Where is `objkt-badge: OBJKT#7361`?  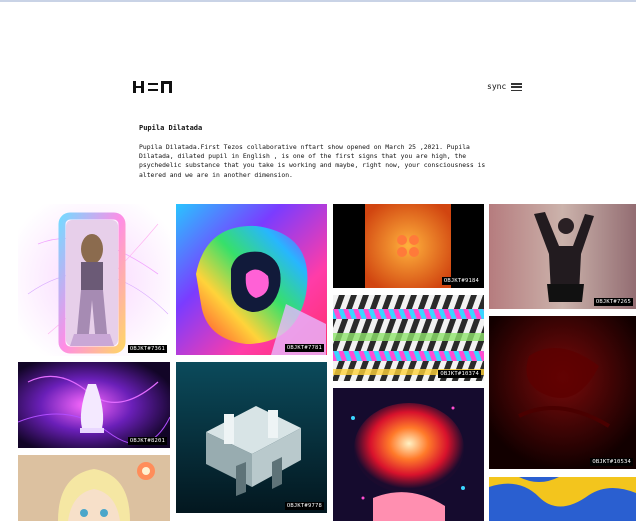 objkt-badge: OBJKT#7361 is located at coordinates (147, 349).